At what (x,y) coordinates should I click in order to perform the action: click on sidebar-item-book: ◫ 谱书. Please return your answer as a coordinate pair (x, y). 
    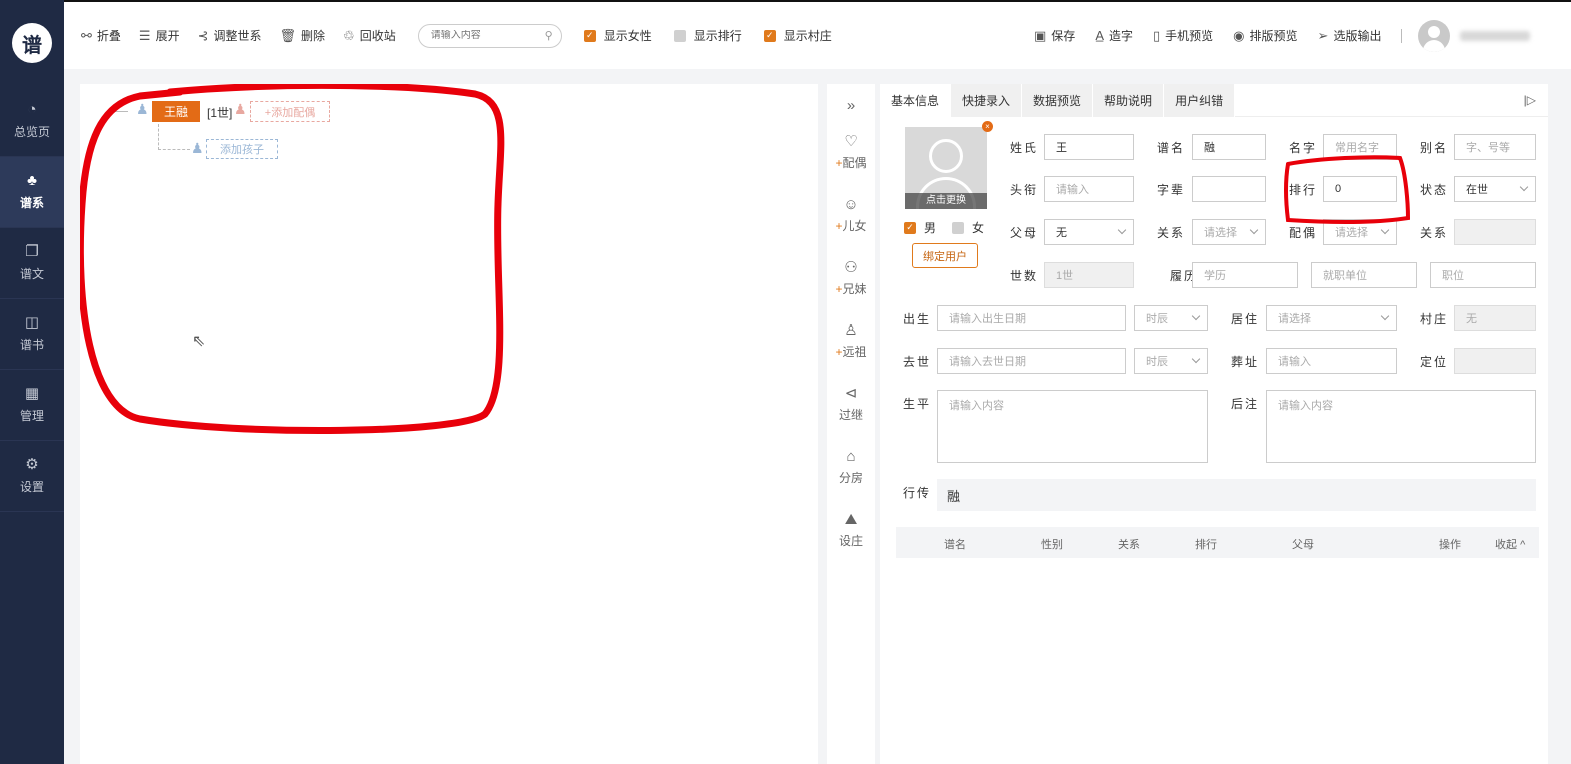
    Looking at the image, I should click on (32, 334).